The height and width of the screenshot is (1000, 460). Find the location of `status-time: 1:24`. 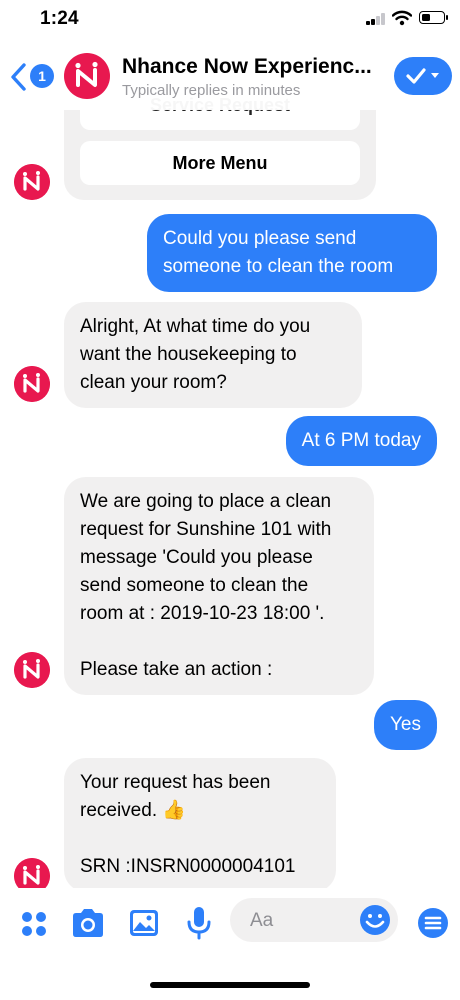

status-time: 1:24 is located at coordinates (59, 18).